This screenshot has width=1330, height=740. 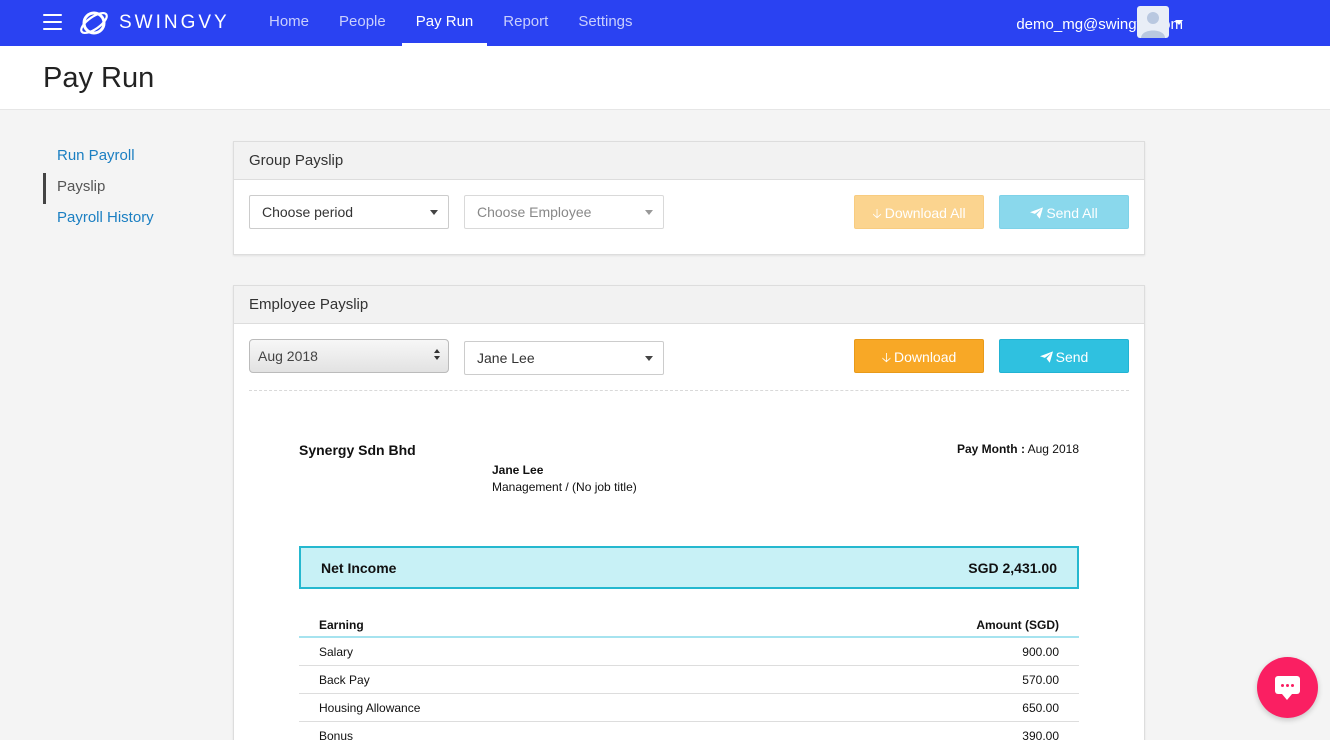 What do you see at coordinates (689, 161) in the screenshot?
I see `group-payslip-title: Group Payslip` at bounding box center [689, 161].